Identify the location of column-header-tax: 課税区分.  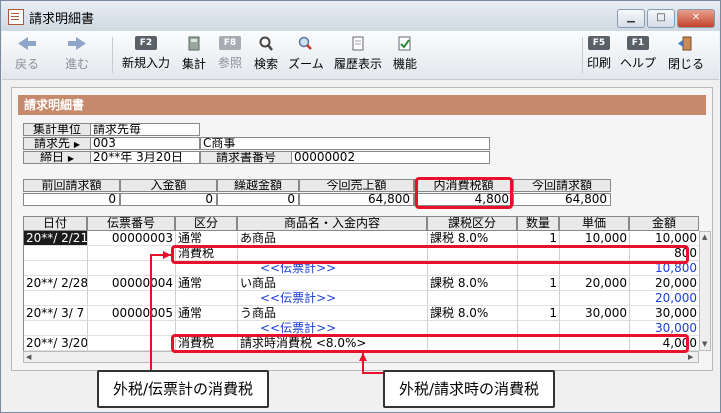
(472, 223).